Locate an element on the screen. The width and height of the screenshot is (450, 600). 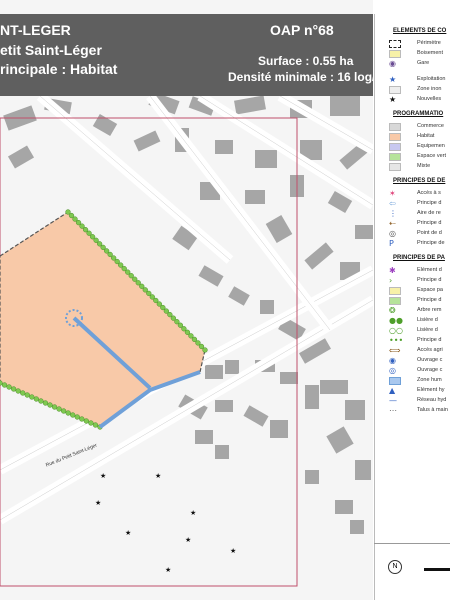
legend-item: — Réseau hyd is located at coordinates (412, 400).